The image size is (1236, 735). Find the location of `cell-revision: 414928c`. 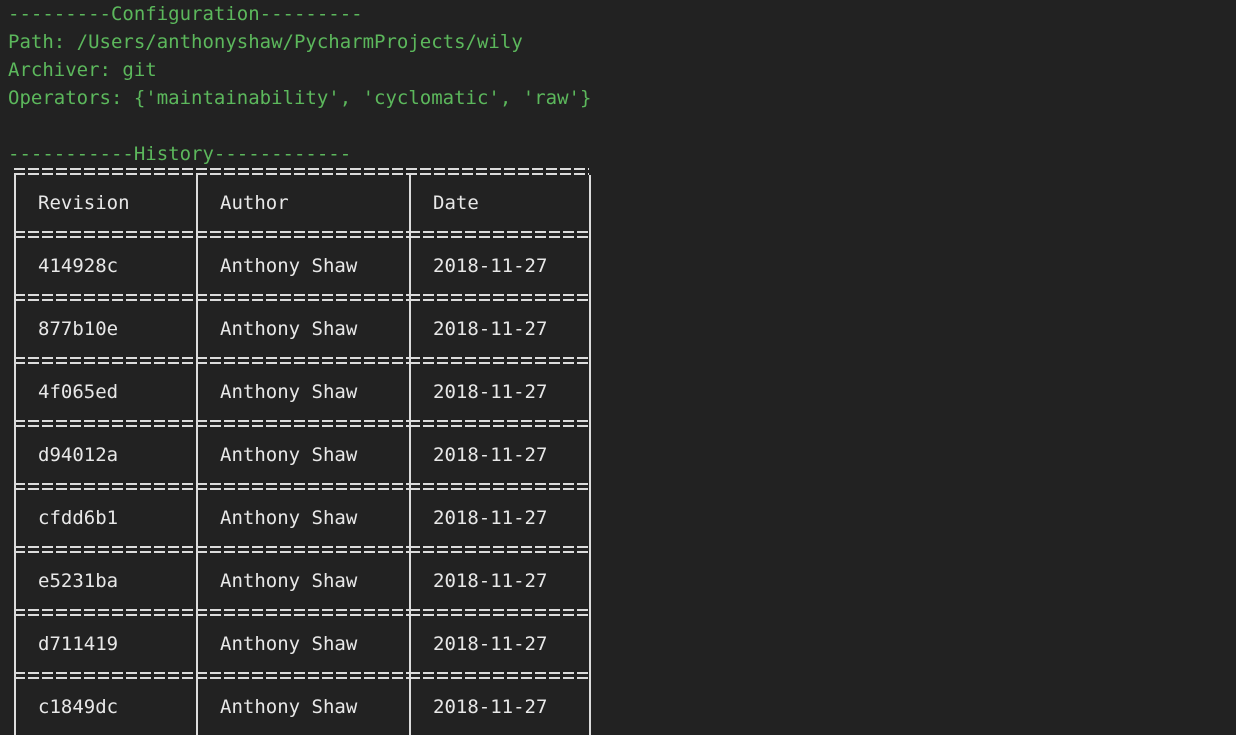

cell-revision: 414928c is located at coordinates (106, 266).